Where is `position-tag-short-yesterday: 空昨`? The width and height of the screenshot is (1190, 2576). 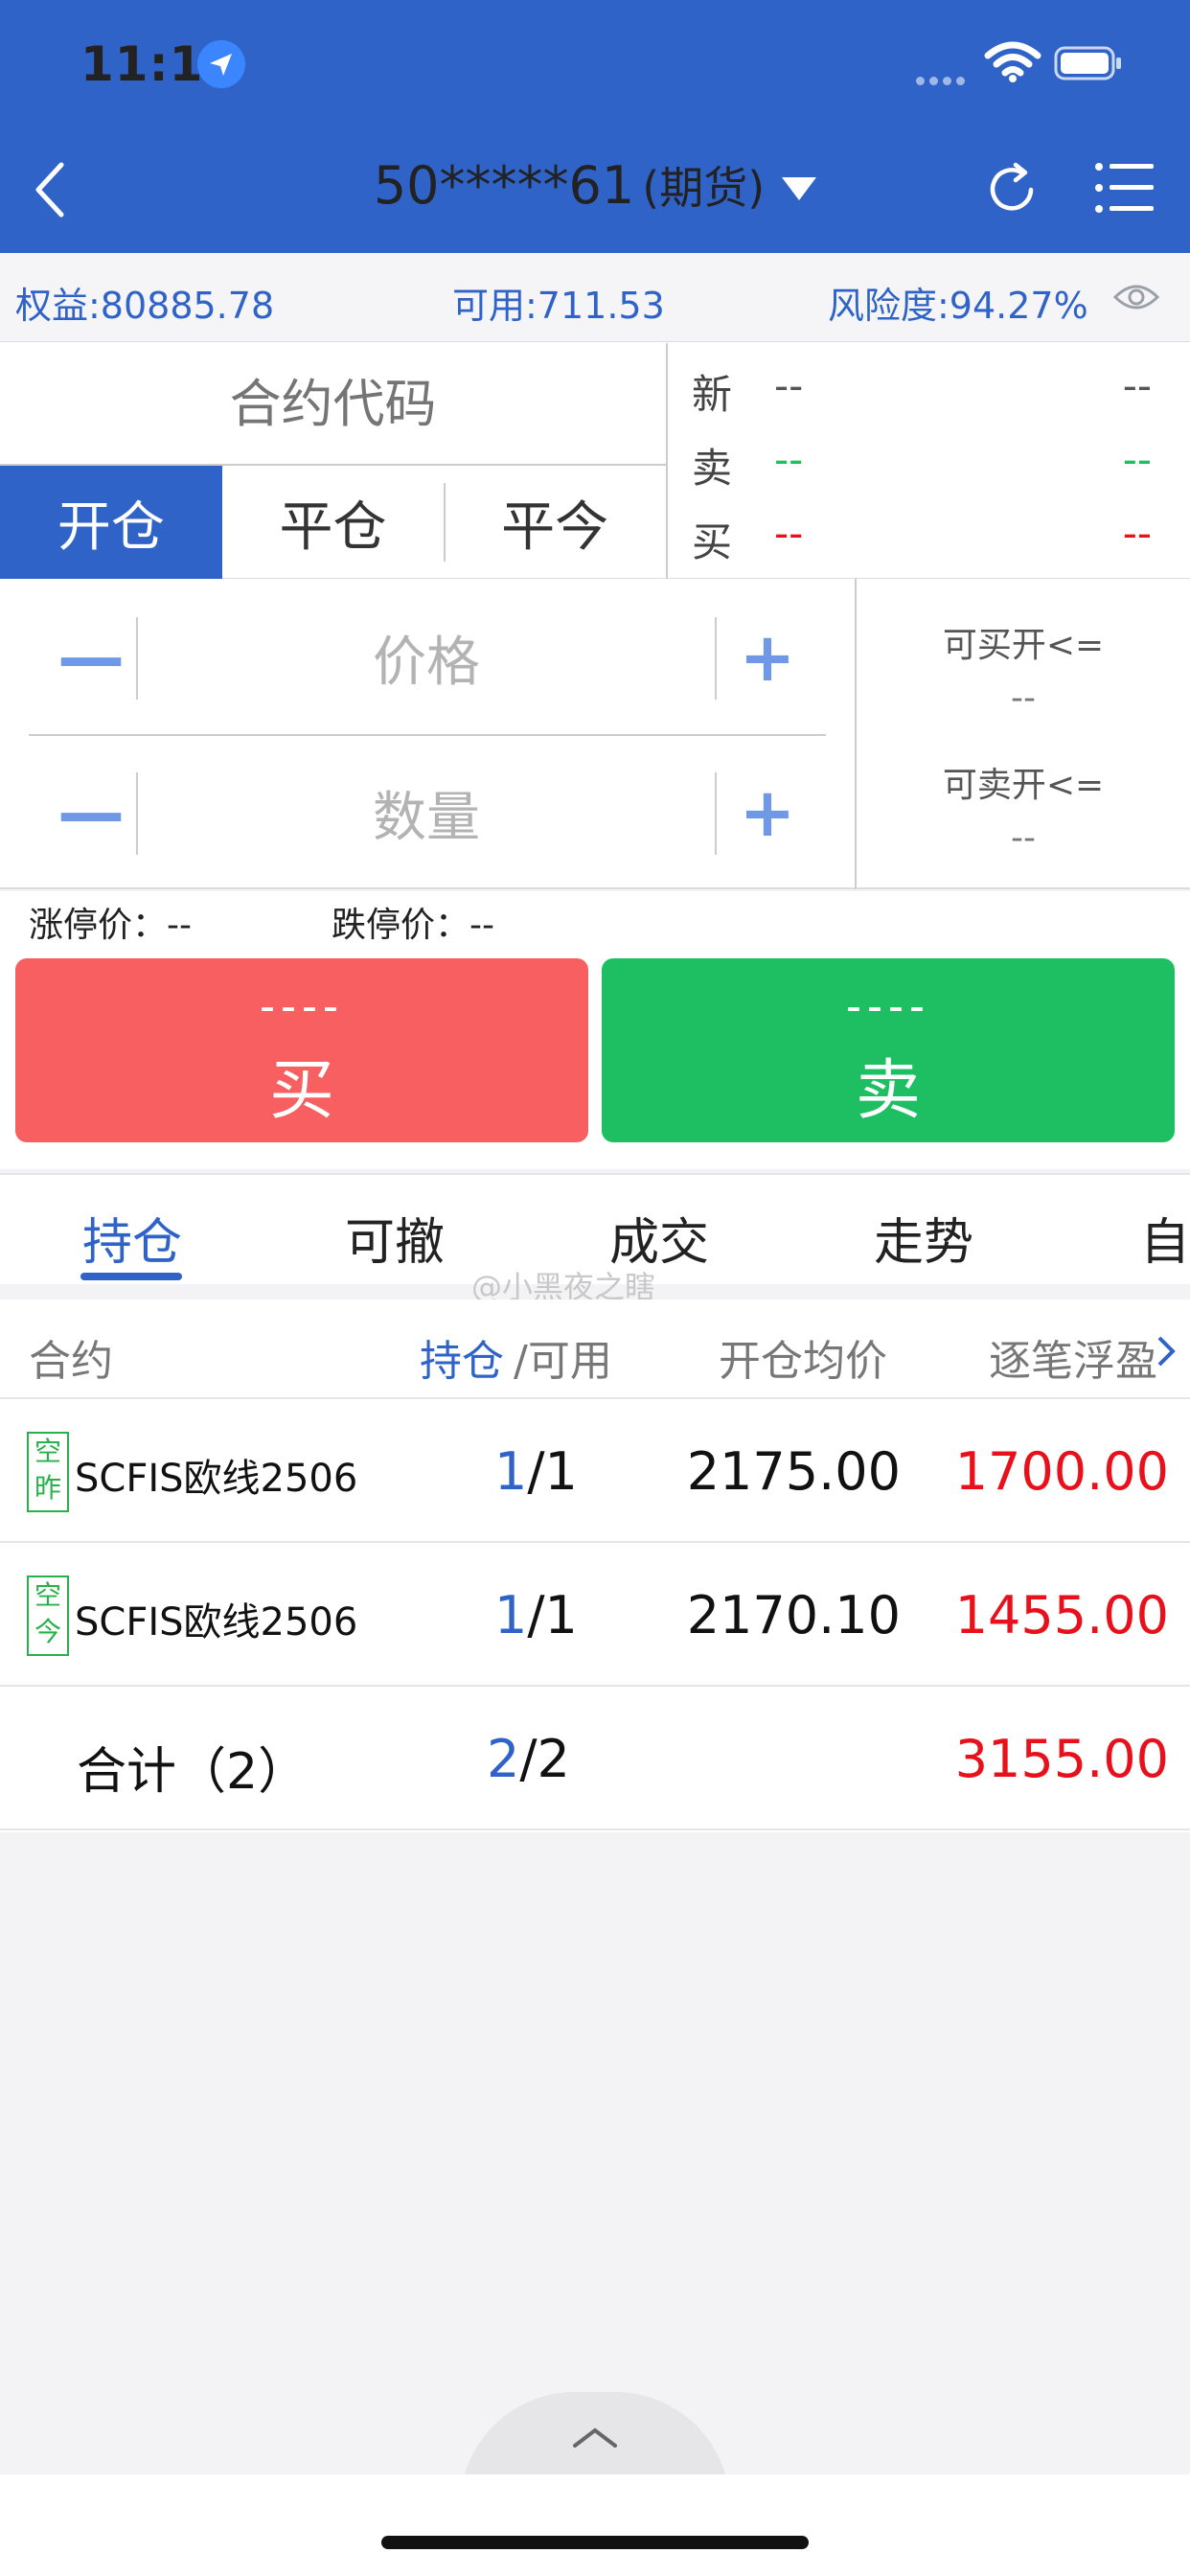
position-tag-short-yesterday: 空昨 is located at coordinates (48, 1472).